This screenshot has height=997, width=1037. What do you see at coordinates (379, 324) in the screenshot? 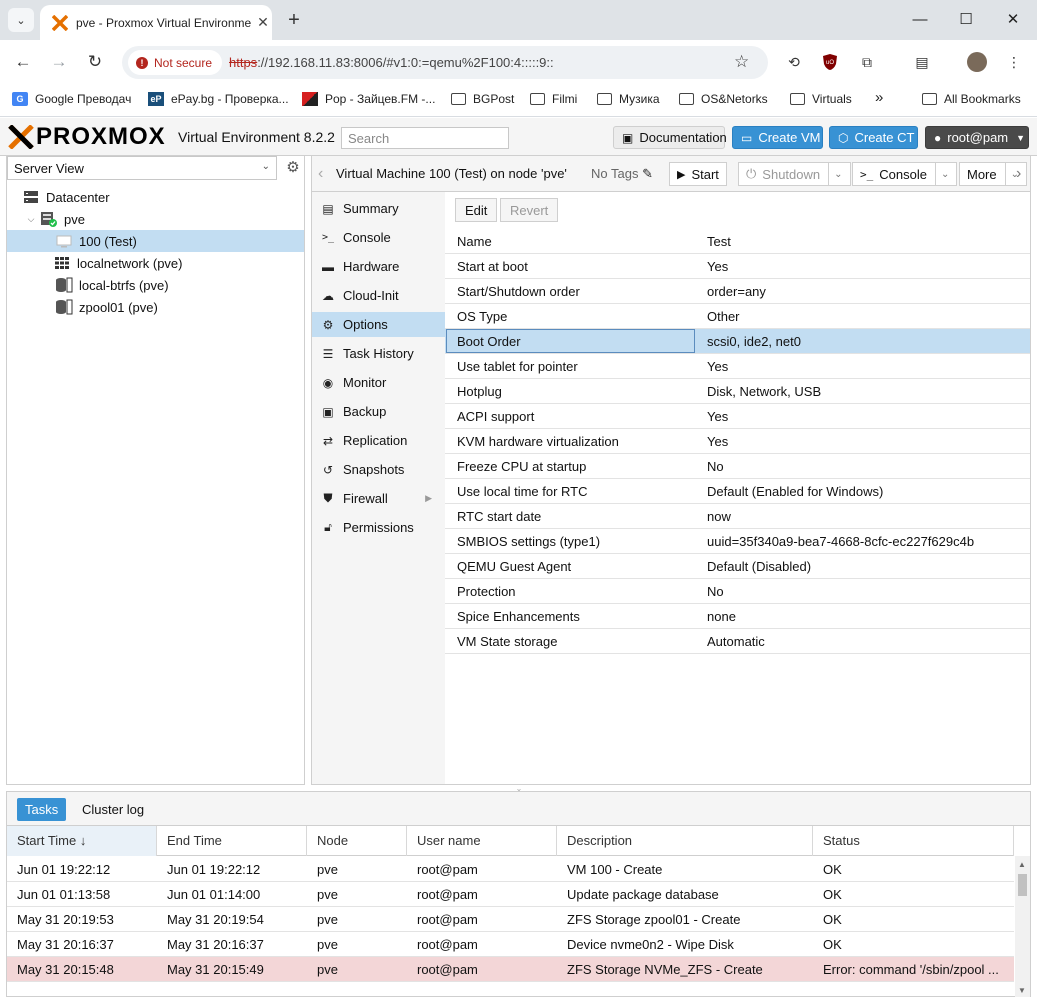
I see `nav-options: ⚙ Options` at bounding box center [379, 324].